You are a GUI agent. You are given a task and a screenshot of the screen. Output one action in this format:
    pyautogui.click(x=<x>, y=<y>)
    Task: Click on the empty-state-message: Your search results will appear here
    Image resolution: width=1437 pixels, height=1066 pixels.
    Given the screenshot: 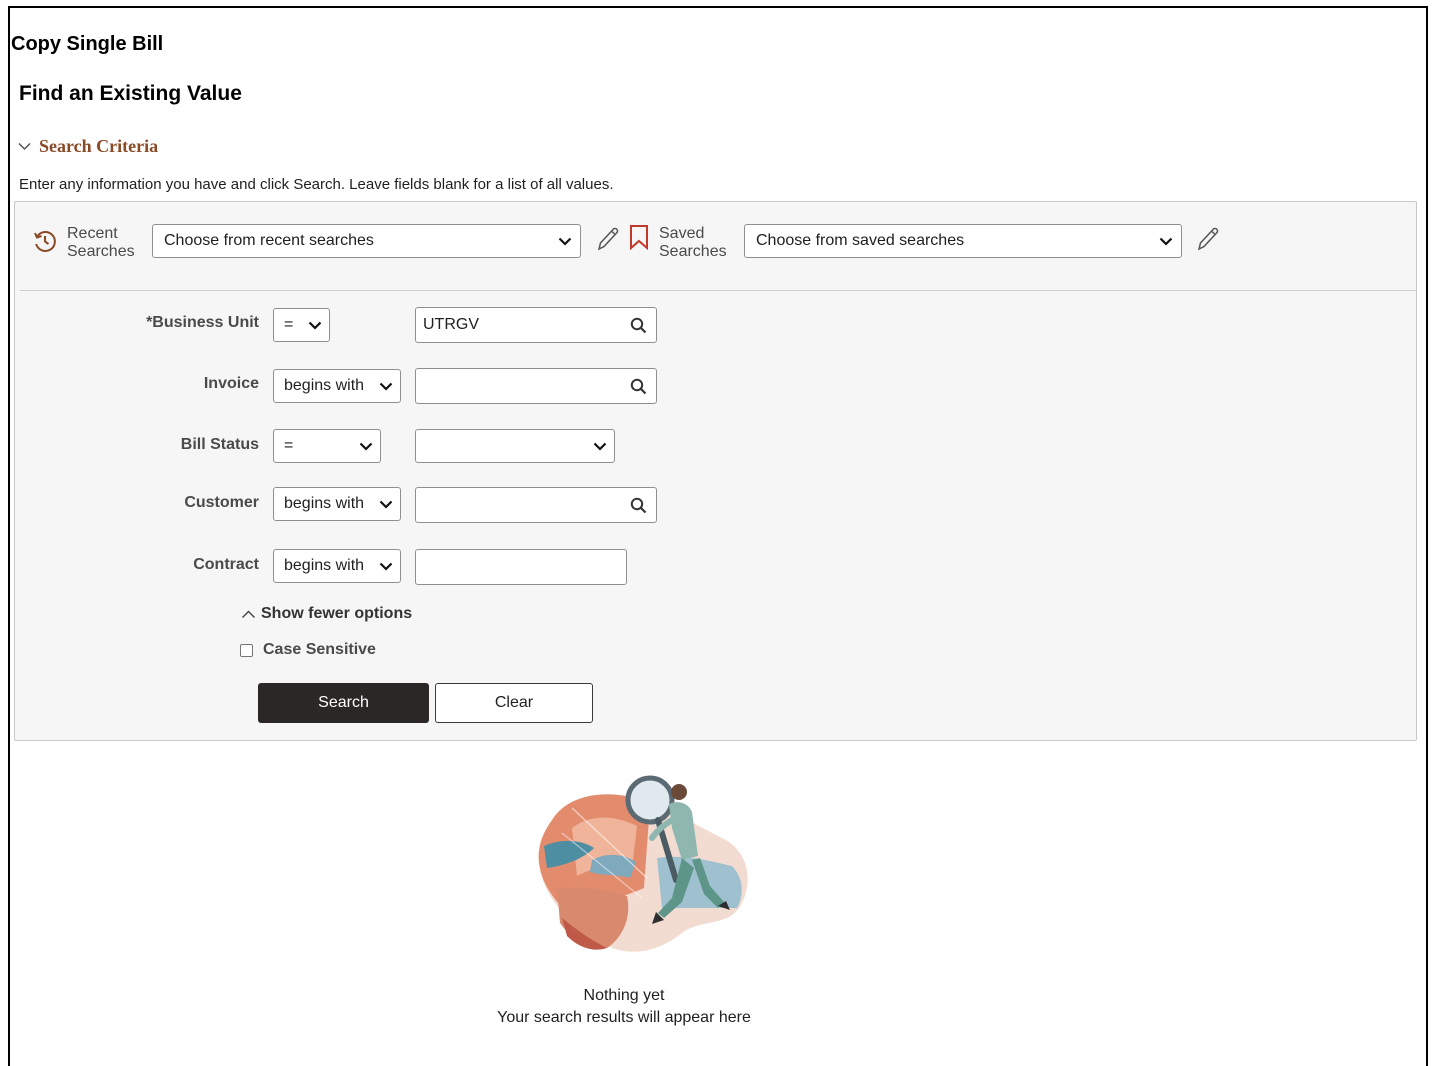 What is the action you would take?
    pyautogui.click(x=624, y=1017)
    